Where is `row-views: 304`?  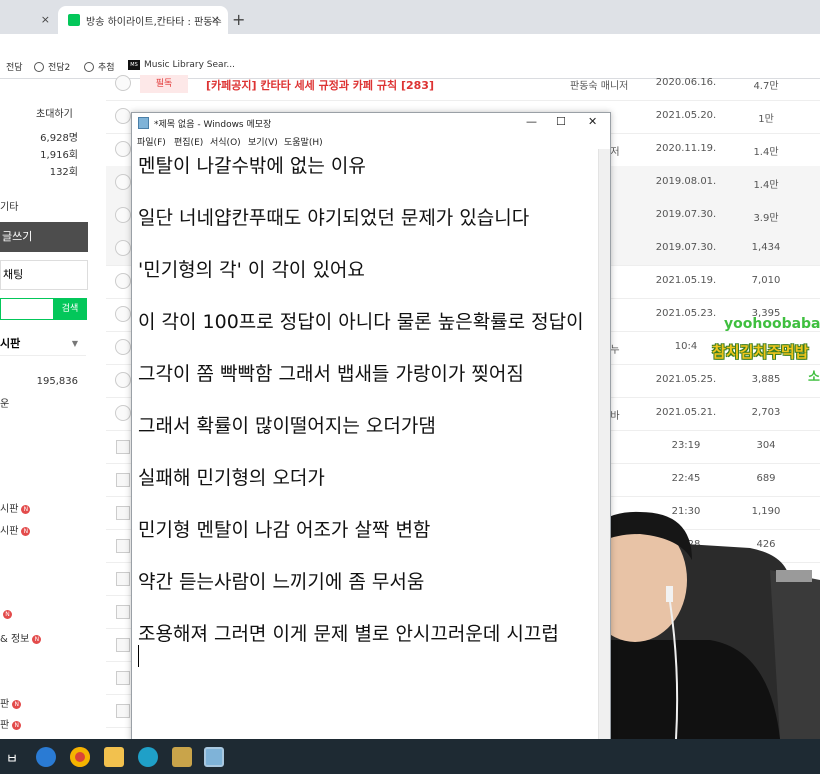
row-views: 304 is located at coordinates (766, 445).